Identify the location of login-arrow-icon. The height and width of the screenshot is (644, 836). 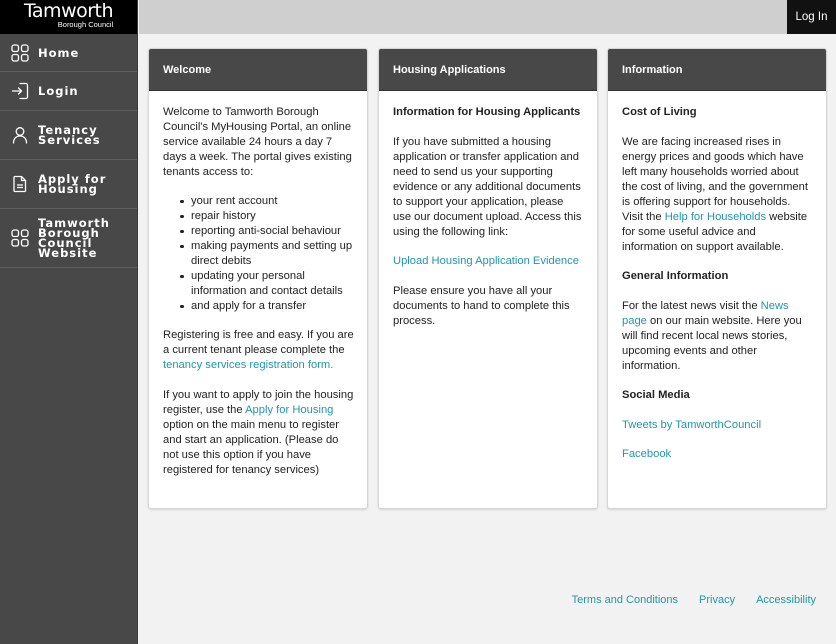
(20, 91).